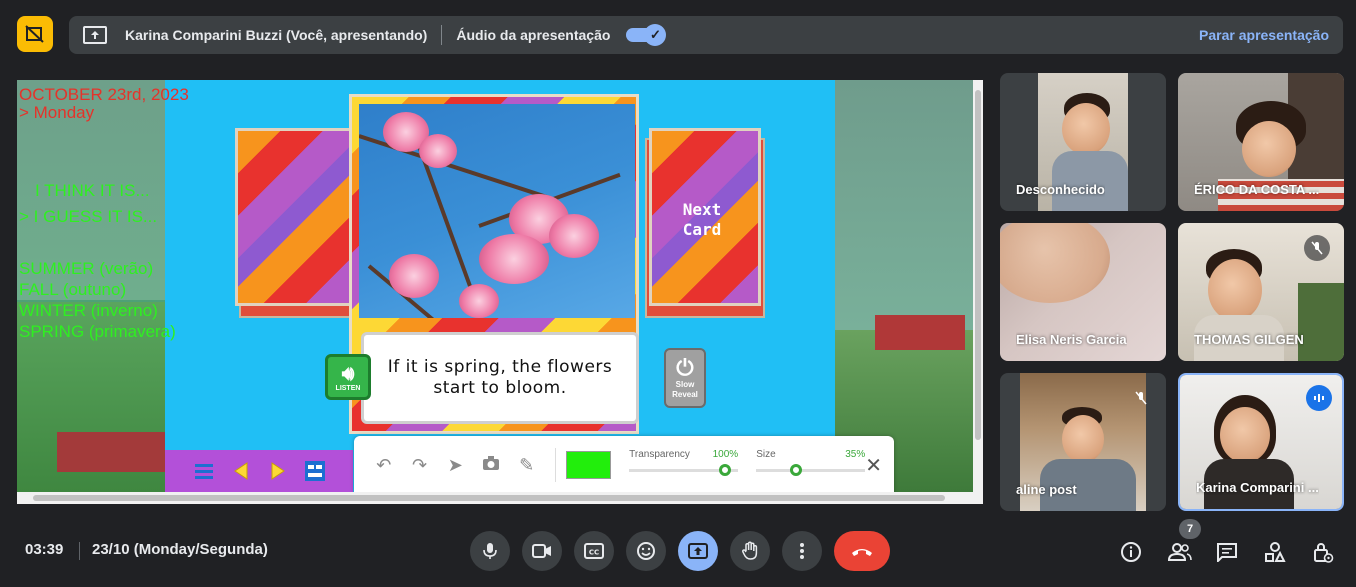 The width and height of the screenshot is (1356, 587). Describe the element at coordinates (978, 286) in the screenshot. I see `vertical-scrollbar` at that location.